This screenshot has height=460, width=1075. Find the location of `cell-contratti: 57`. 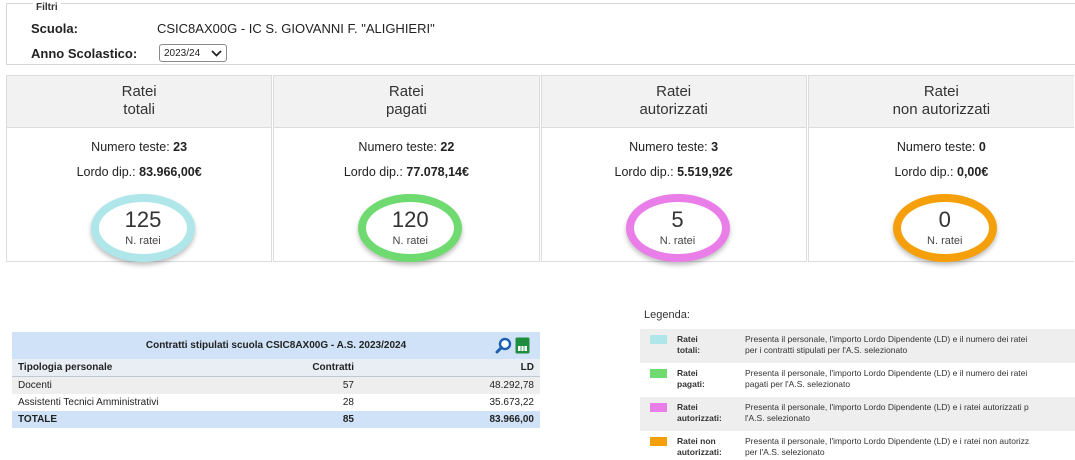

cell-contratti: 57 is located at coordinates (320, 385).